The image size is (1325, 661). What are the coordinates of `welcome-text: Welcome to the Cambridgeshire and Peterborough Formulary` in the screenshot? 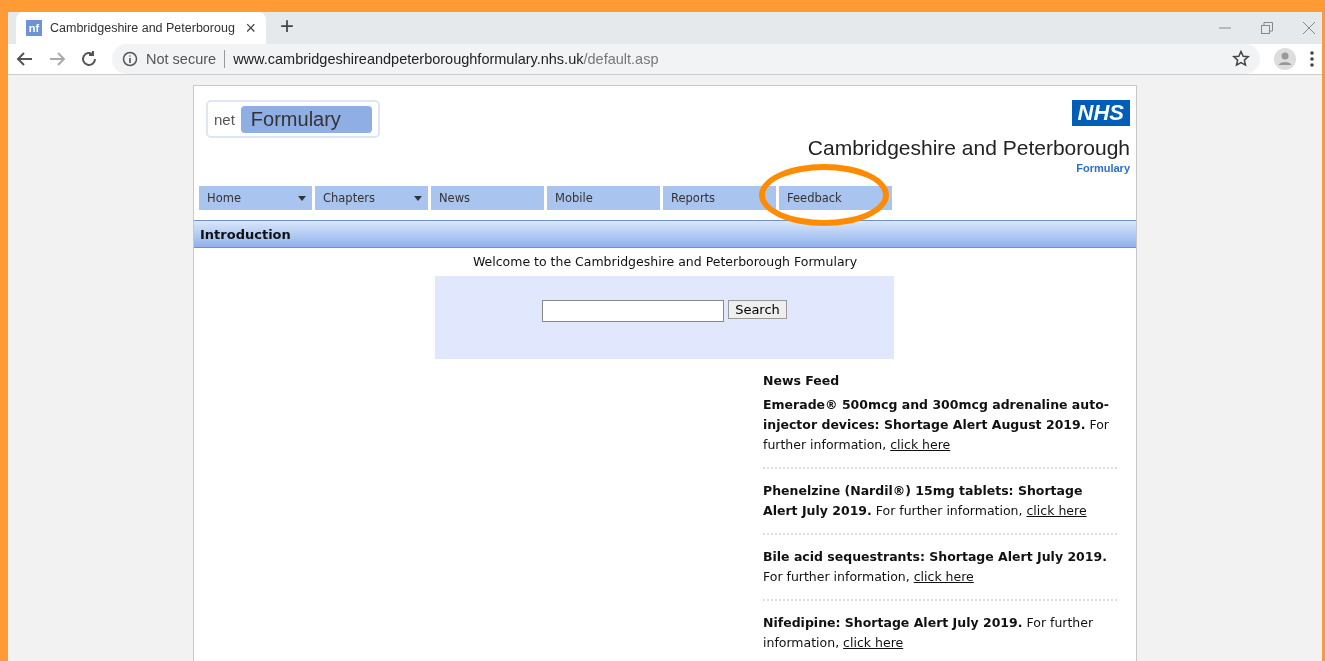 It's located at (665, 261).